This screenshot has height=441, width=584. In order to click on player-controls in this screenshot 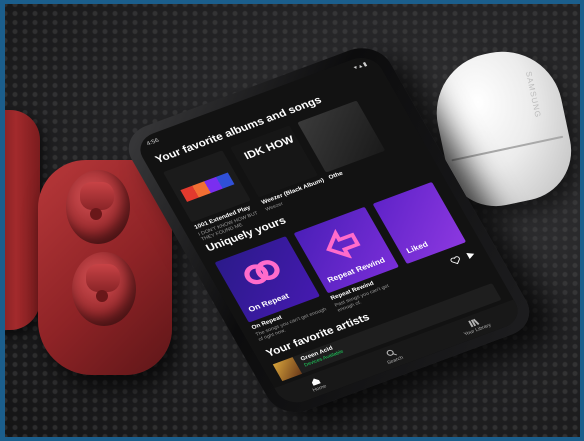, I will do `click(463, 258)`.